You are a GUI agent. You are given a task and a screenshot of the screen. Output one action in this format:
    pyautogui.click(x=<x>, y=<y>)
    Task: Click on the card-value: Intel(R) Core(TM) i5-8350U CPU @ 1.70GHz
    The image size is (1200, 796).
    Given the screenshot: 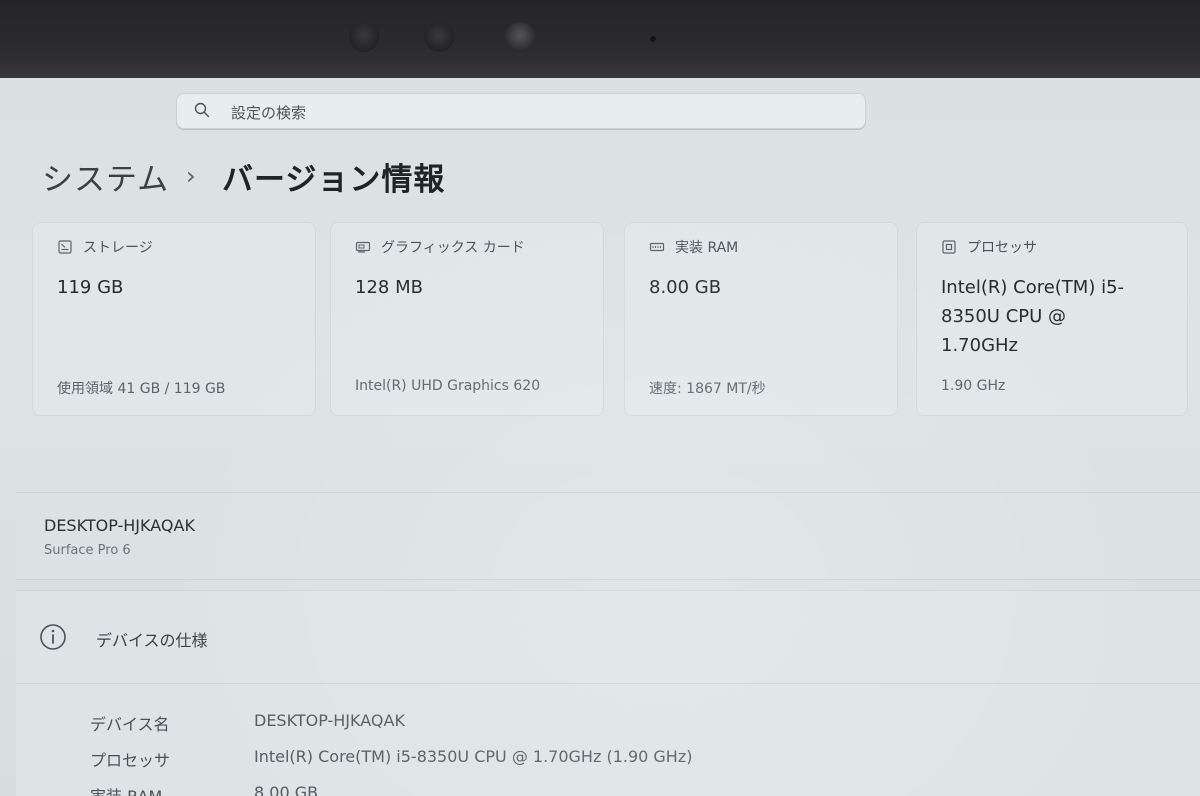 What is the action you would take?
    pyautogui.click(x=1033, y=316)
    